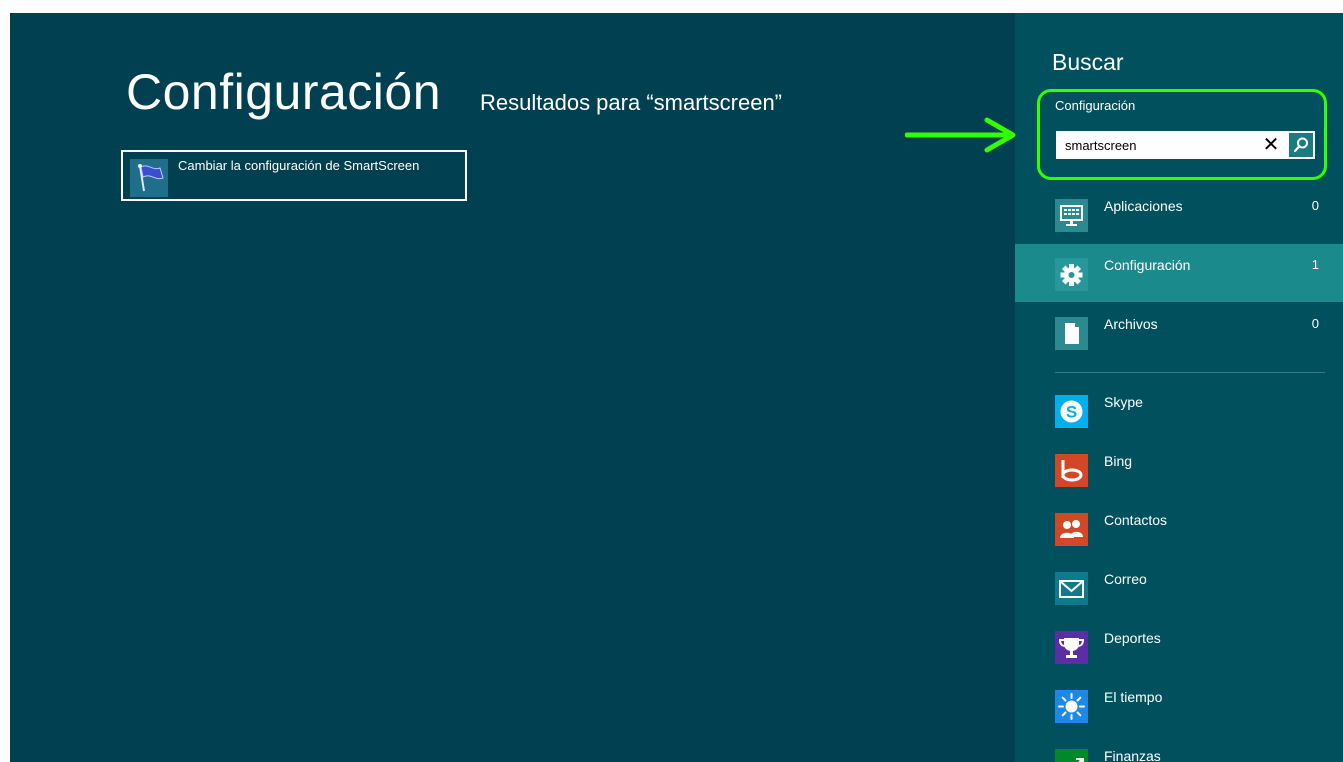  What do you see at coordinates (1071, 274) in the screenshot?
I see `gear-icon` at bounding box center [1071, 274].